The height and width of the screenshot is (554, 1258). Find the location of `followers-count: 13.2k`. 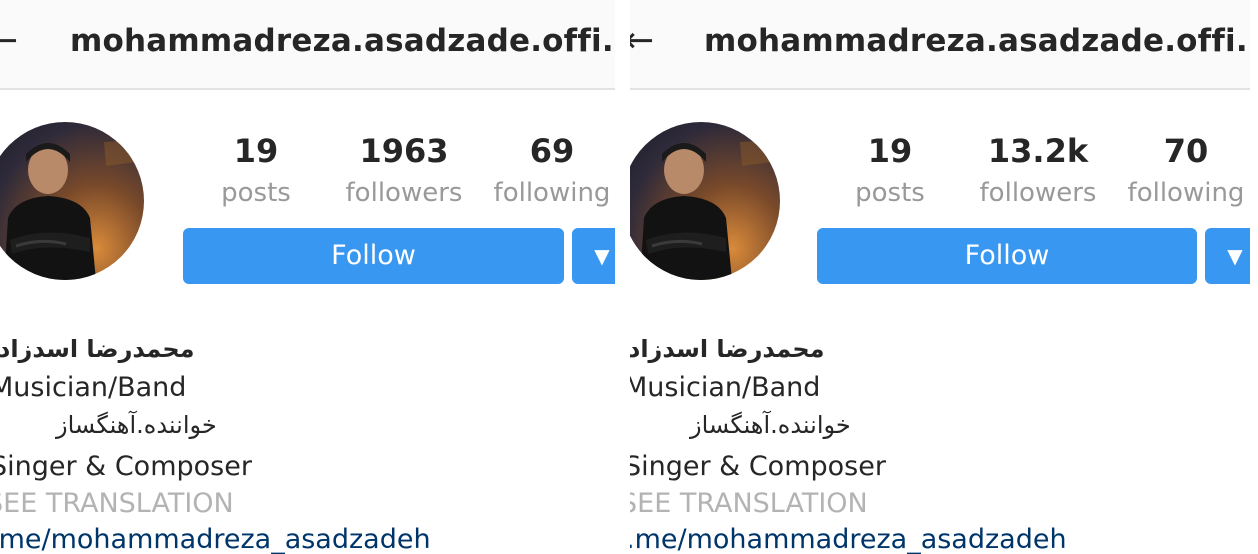

followers-count: 13.2k is located at coordinates (1038, 151).